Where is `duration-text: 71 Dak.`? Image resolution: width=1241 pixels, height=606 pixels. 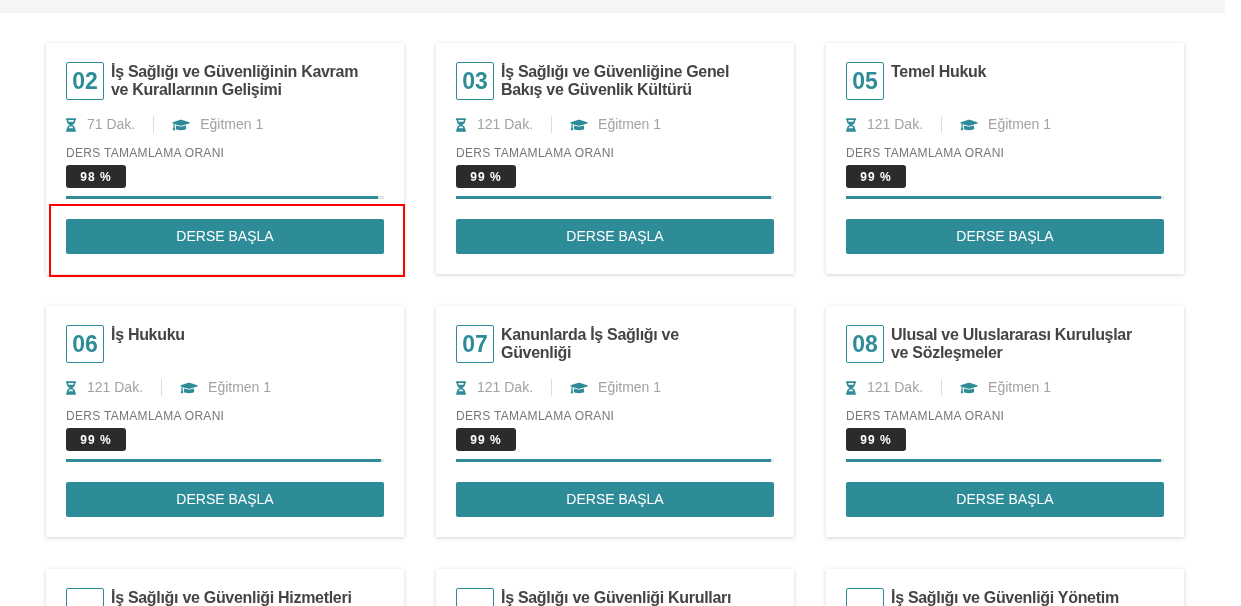
duration-text: 71 Dak. is located at coordinates (111, 124).